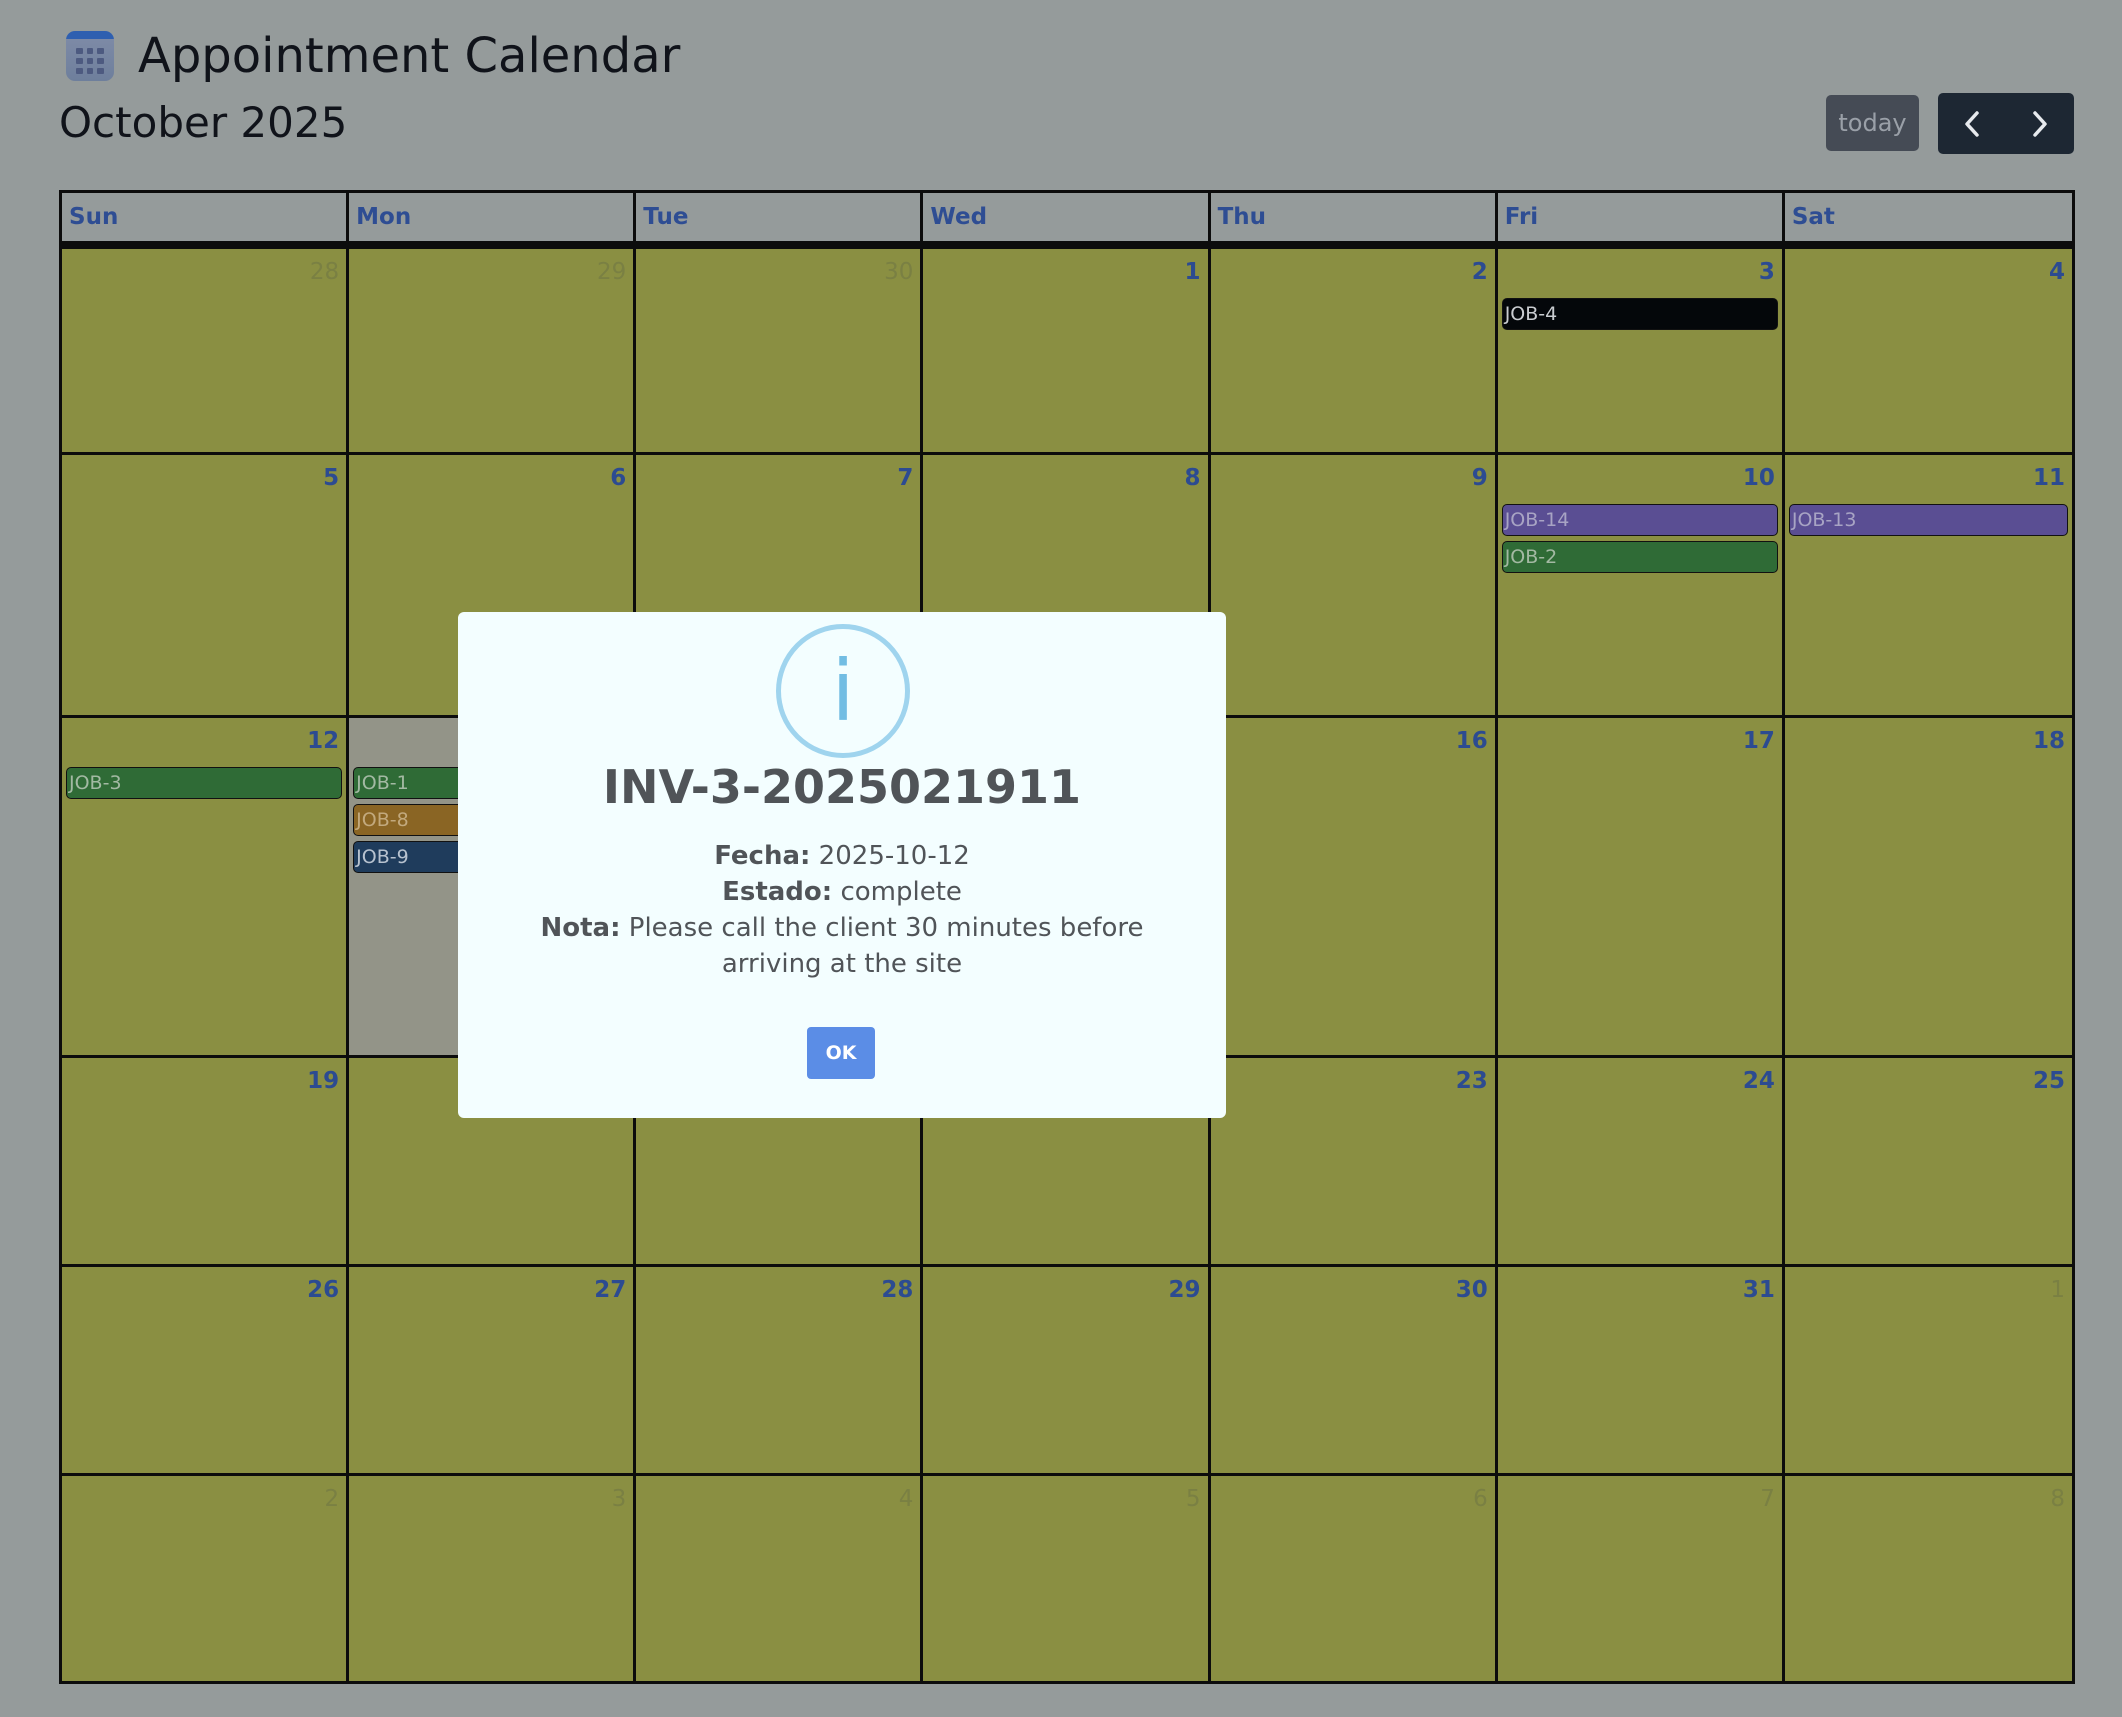 This screenshot has width=2122, height=1717. What do you see at coordinates (762, 856) in the screenshot?
I see `fecha-label: Fecha:` at bounding box center [762, 856].